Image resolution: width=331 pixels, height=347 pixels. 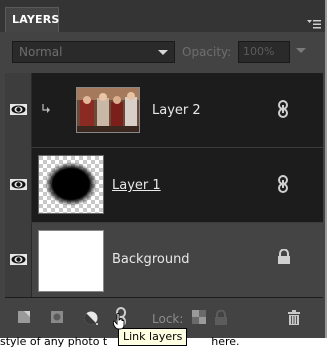 What do you see at coordinates (46, 108) in the screenshot?
I see `clip-arrow-icon` at bounding box center [46, 108].